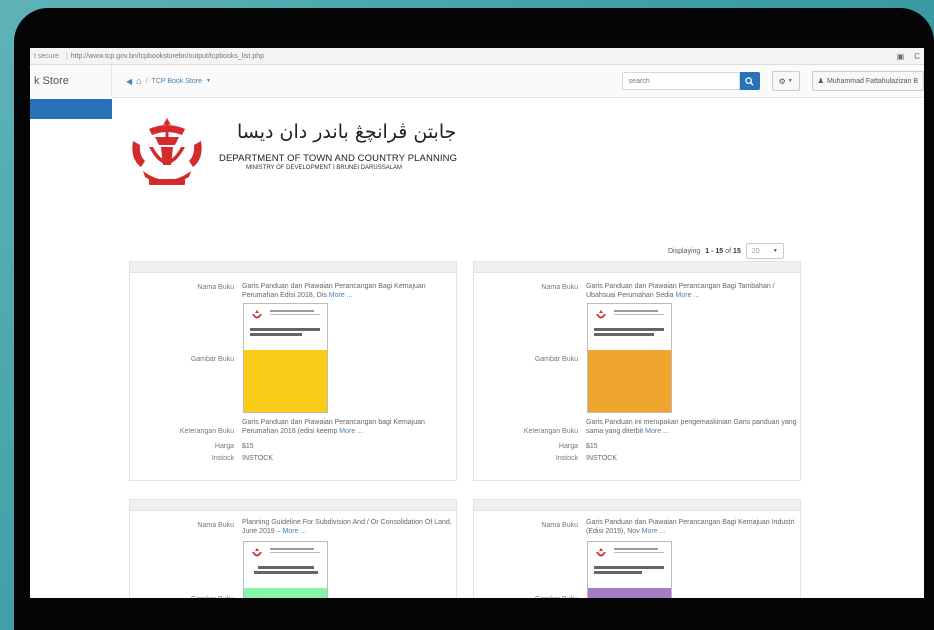  I want to click on pagination-info: Displaying 1 - 15 of 15 20 ▼, so click(726, 251).